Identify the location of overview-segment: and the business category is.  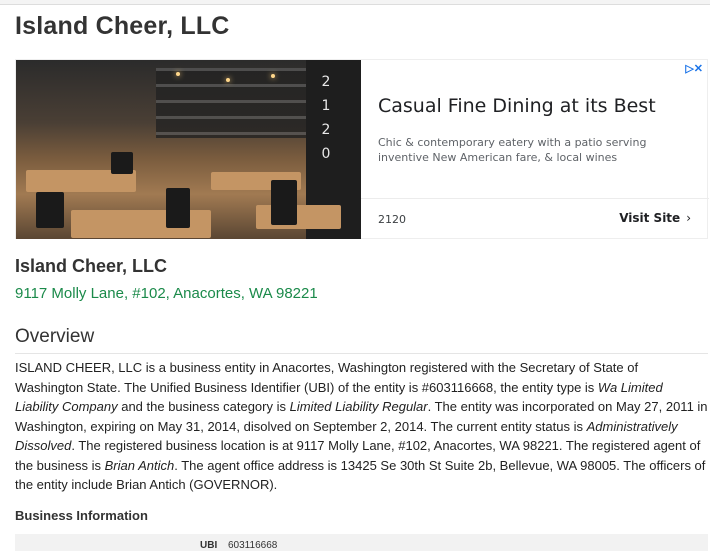
(203, 406).